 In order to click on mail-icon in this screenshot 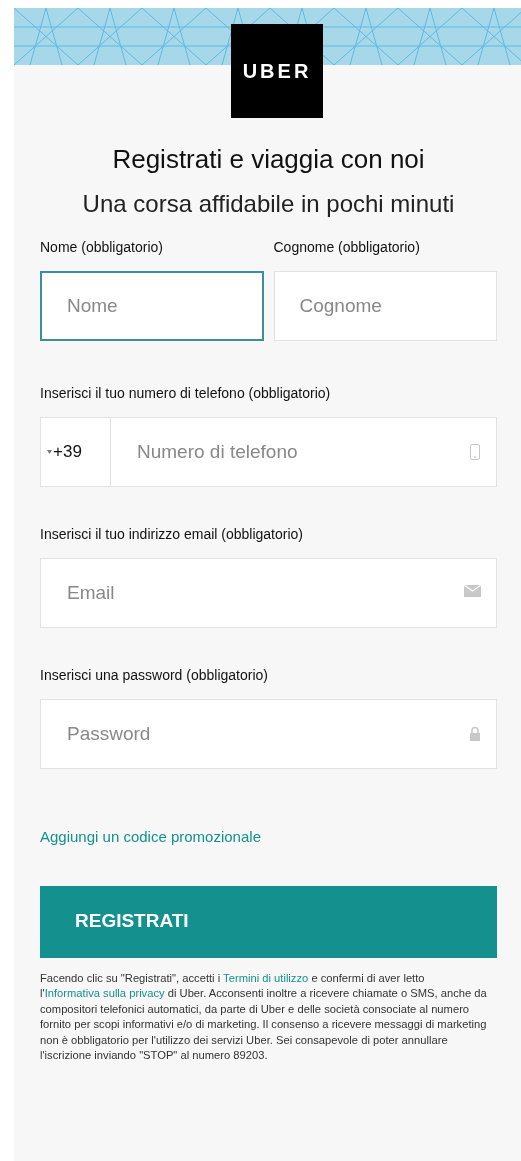, I will do `click(472, 591)`.